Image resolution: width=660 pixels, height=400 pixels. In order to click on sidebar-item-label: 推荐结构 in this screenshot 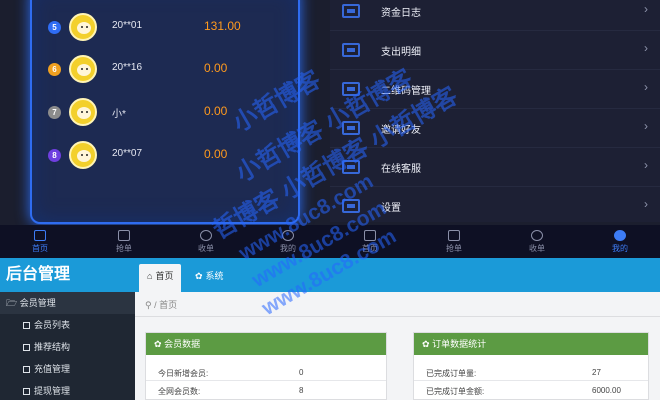, I will do `click(52, 347)`.